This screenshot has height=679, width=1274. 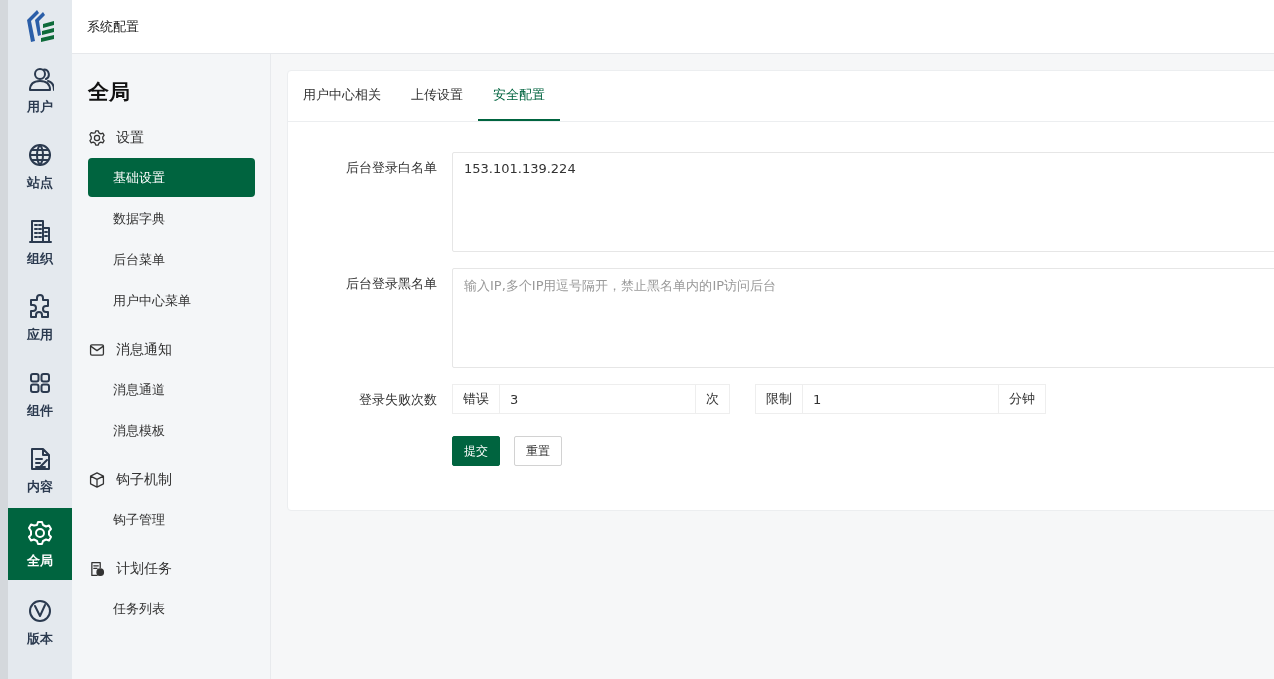 What do you see at coordinates (342, 96) in the screenshot?
I see `tab: 用户中心相关` at bounding box center [342, 96].